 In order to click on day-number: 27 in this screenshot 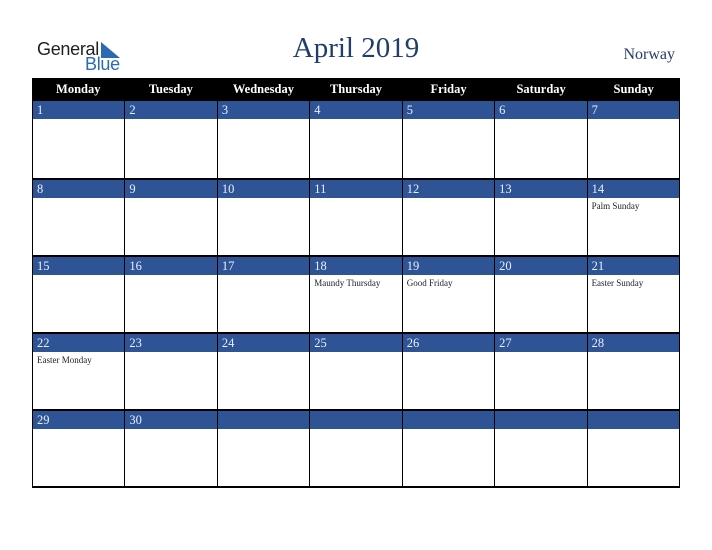, I will do `click(541, 342)`.